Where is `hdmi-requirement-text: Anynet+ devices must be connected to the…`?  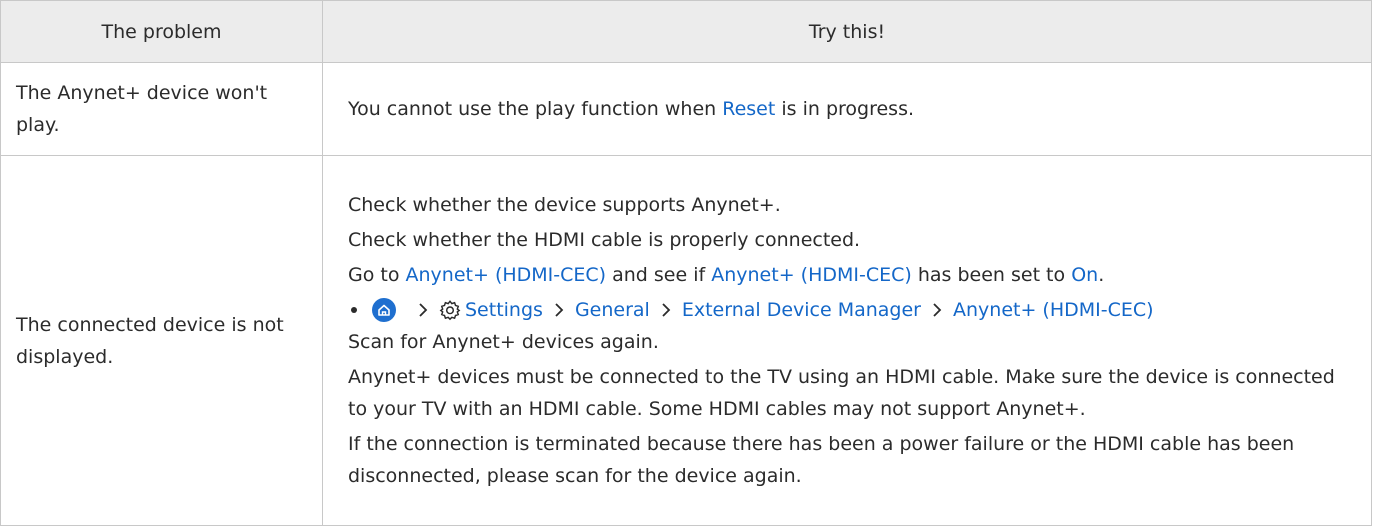
hdmi-requirement-text: Anynet+ devices must be connected to the… is located at coordinates (841, 393).